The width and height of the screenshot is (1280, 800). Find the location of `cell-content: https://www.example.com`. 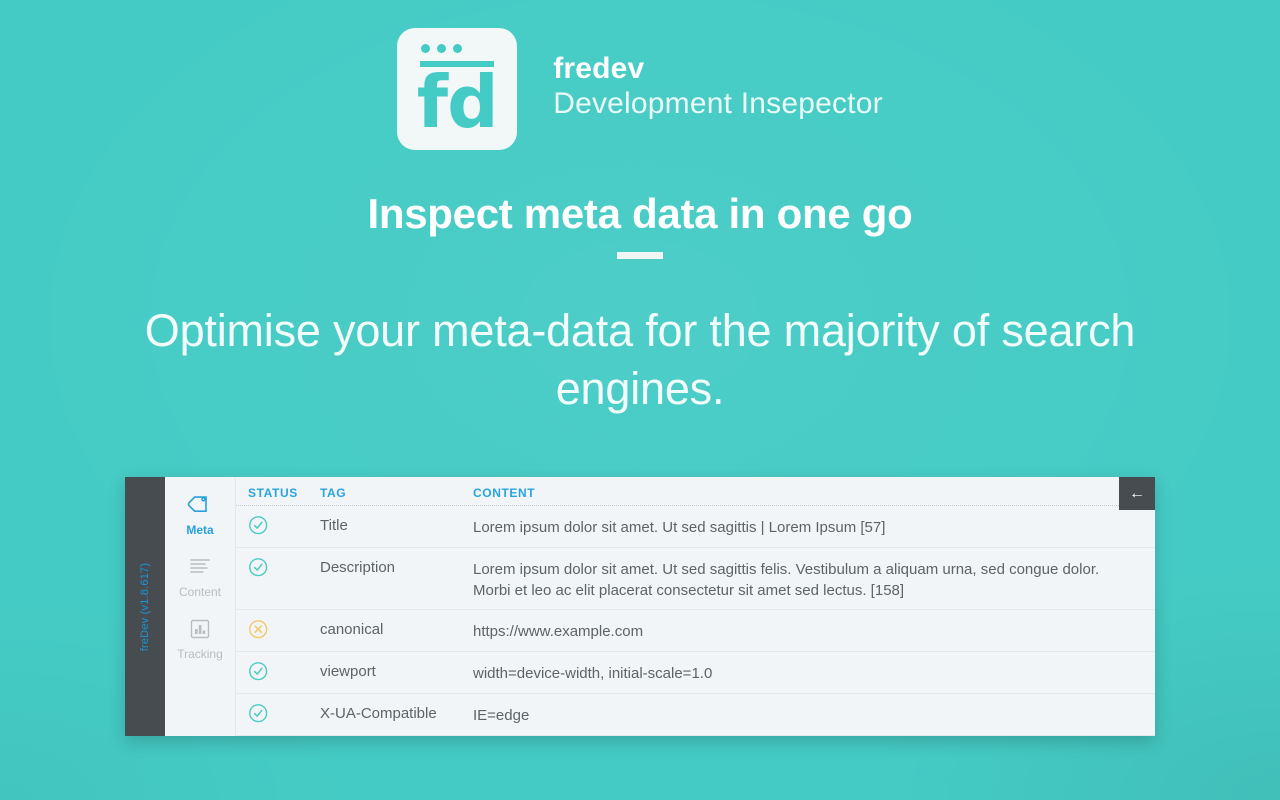

cell-content: https://www.example.com is located at coordinates (558, 631).